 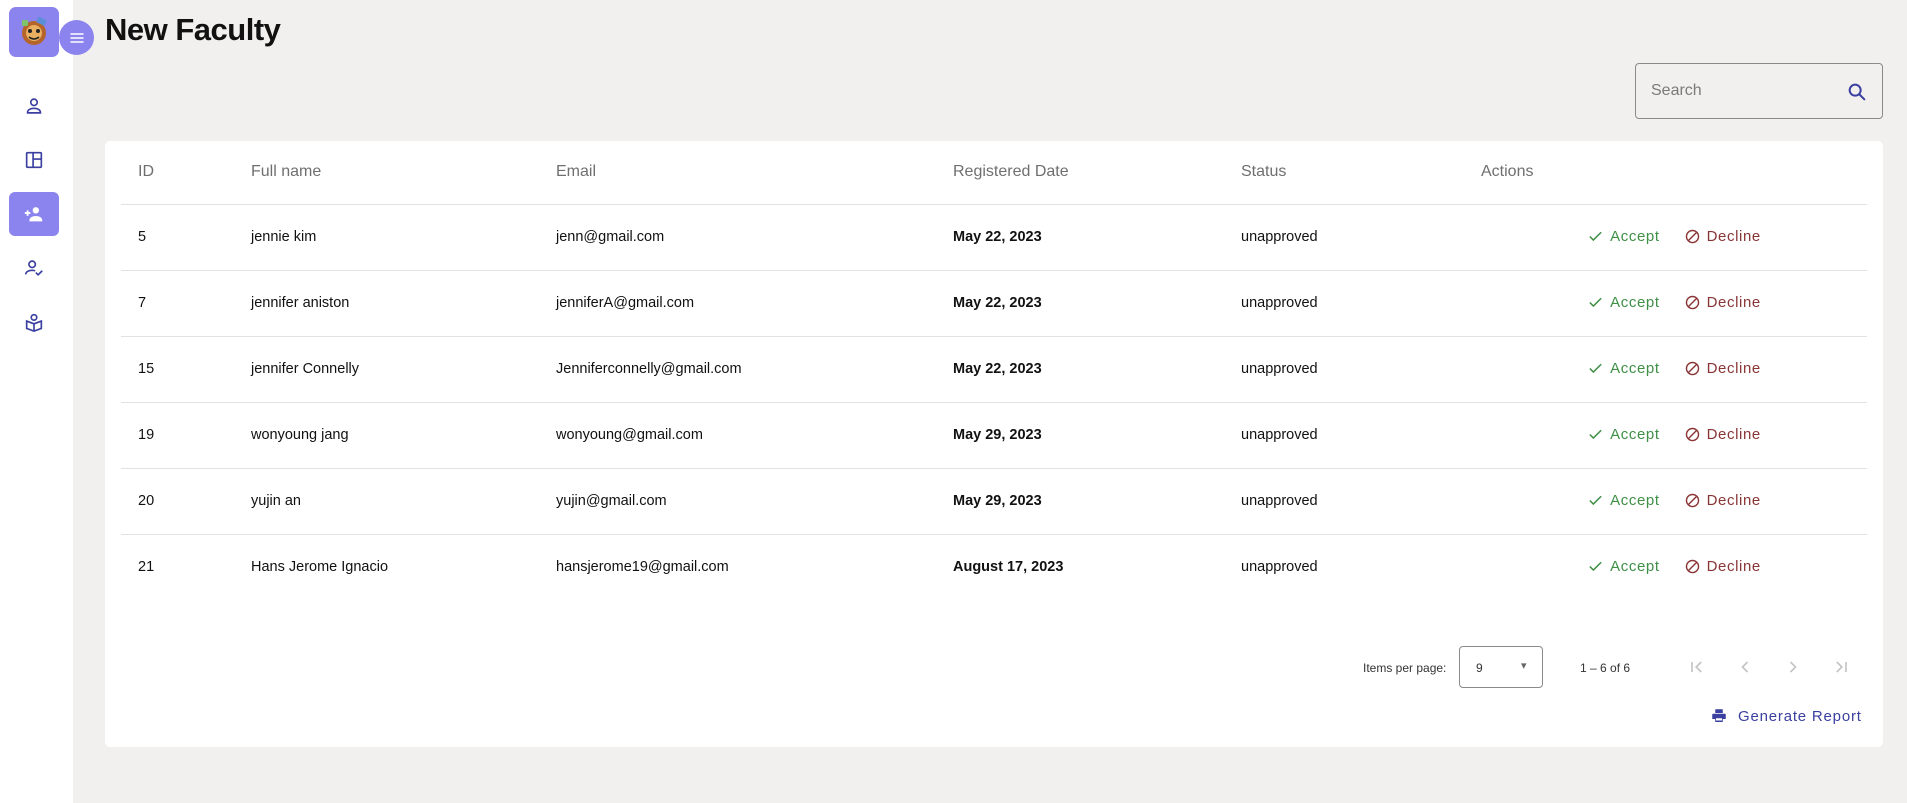 What do you see at coordinates (177, 369) in the screenshot?
I see `cell-id: 15` at bounding box center [177, 369].